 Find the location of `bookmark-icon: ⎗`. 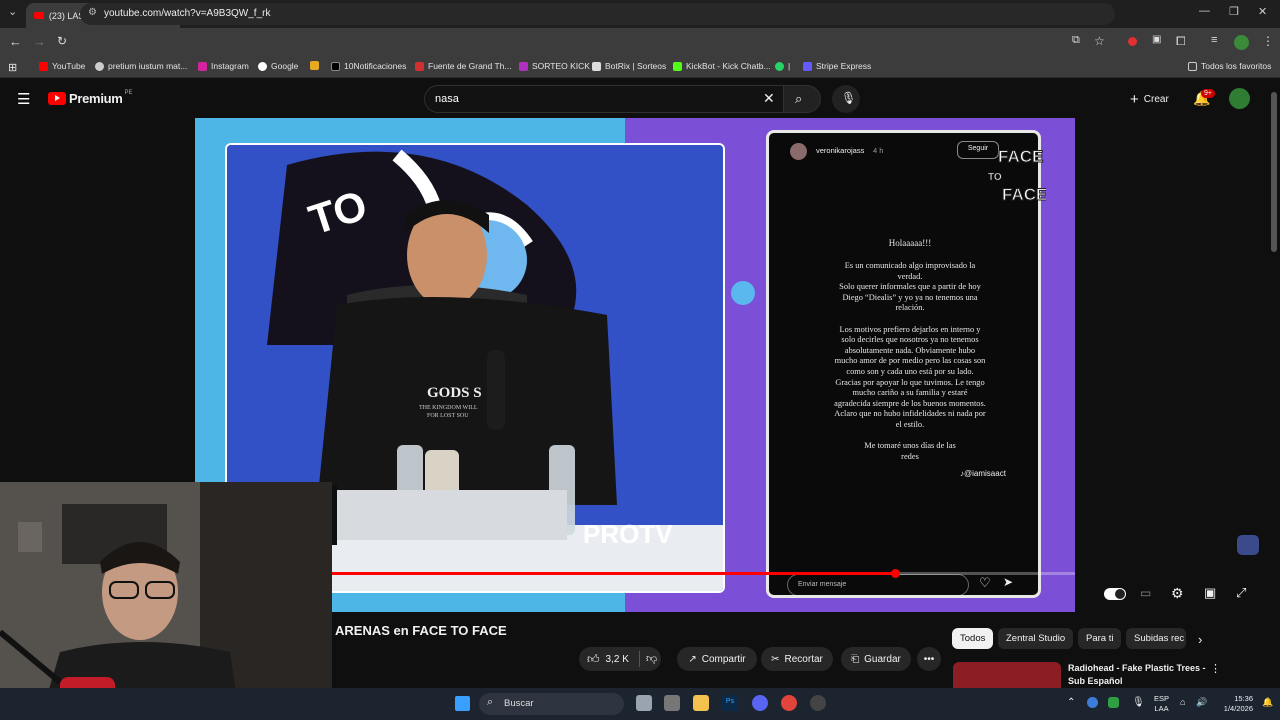

bookmark-icon: ⎗ is located at coordinates (855, 659).